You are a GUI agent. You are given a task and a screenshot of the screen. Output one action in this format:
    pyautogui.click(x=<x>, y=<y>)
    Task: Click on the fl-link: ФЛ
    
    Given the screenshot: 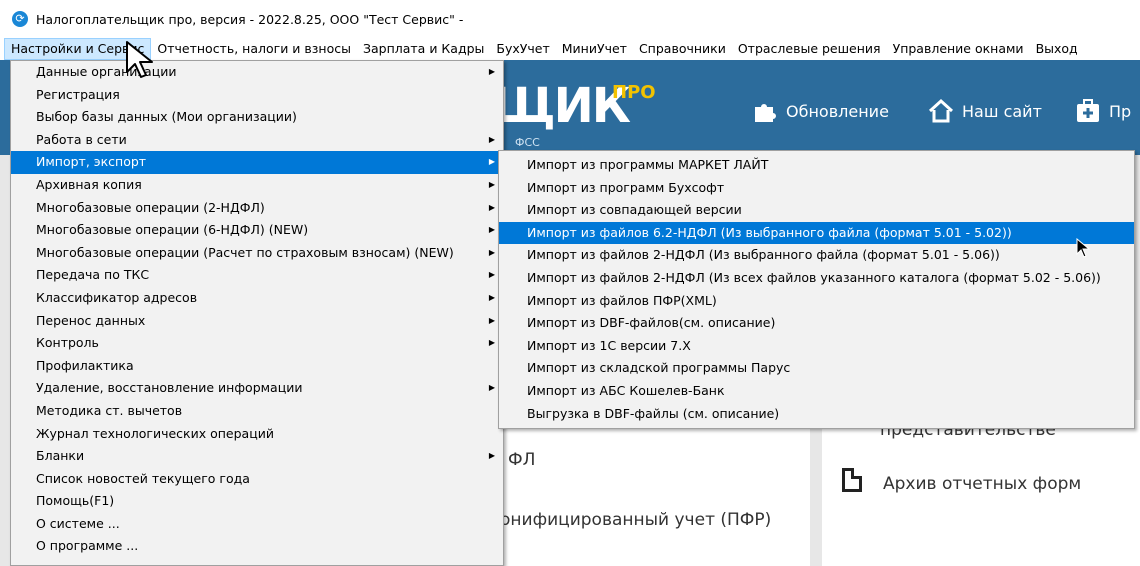 What is the action you would take?
    pyautogui.click(x=521, y=460)
    